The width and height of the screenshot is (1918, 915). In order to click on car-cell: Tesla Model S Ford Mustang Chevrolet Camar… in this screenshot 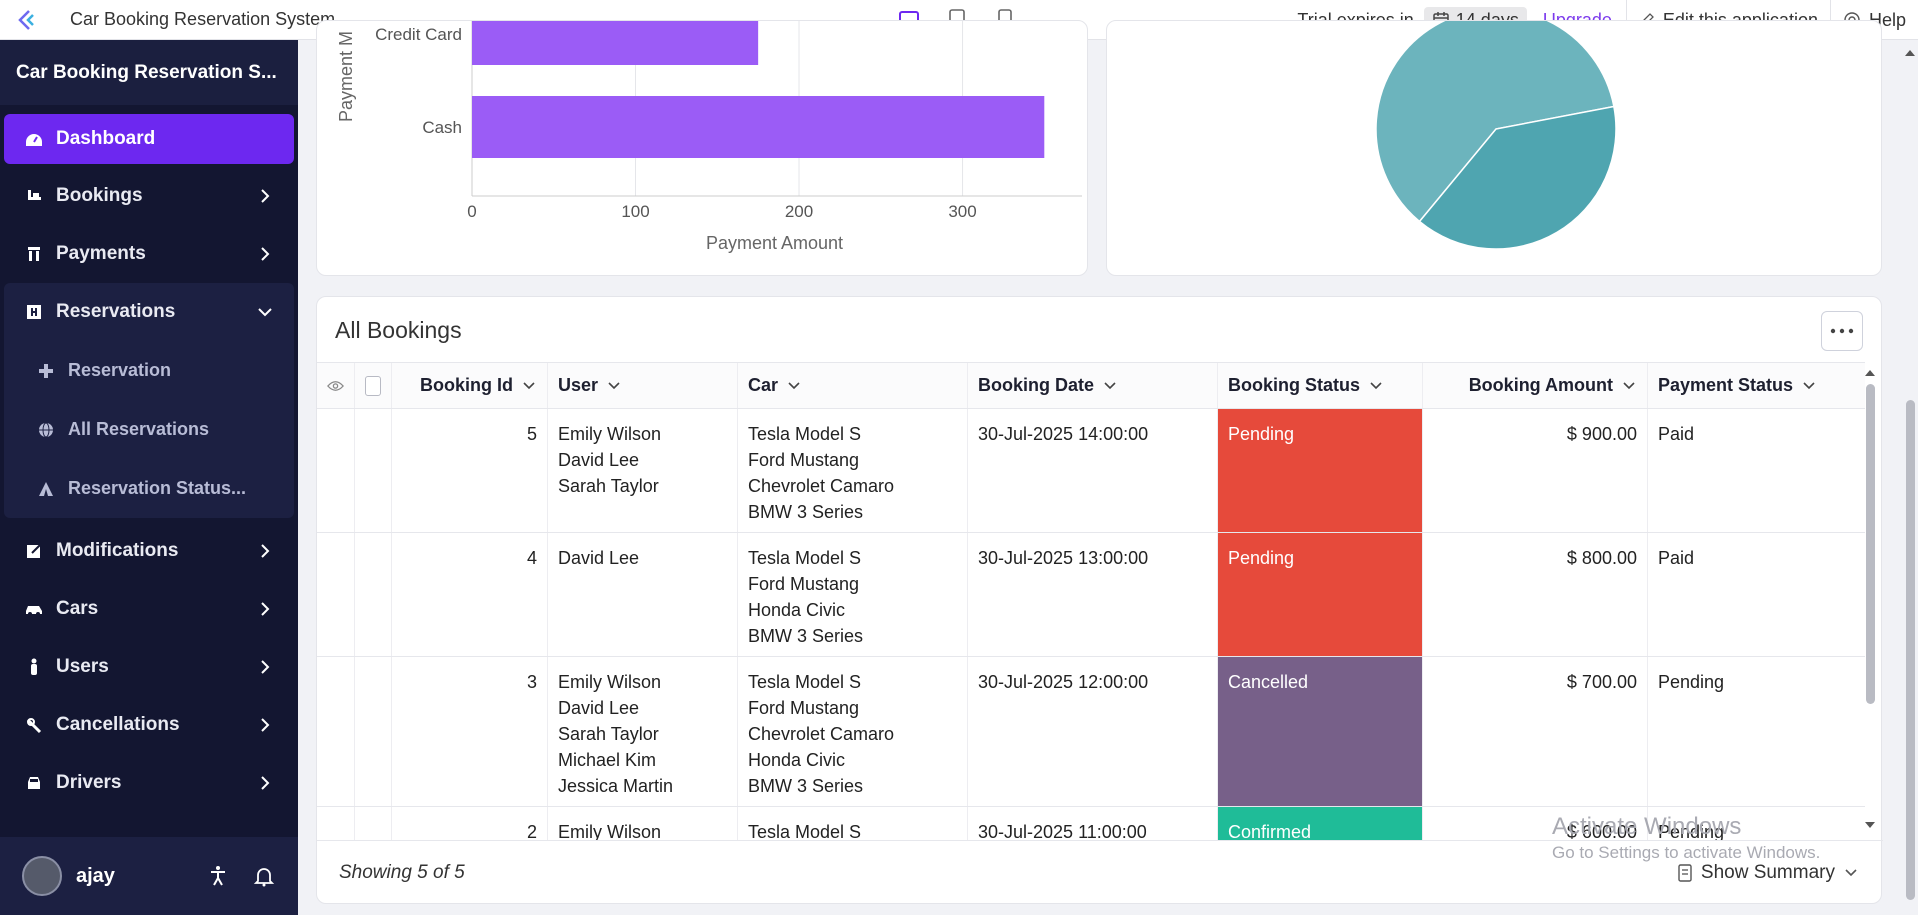, I will do `click(853, 731)`.